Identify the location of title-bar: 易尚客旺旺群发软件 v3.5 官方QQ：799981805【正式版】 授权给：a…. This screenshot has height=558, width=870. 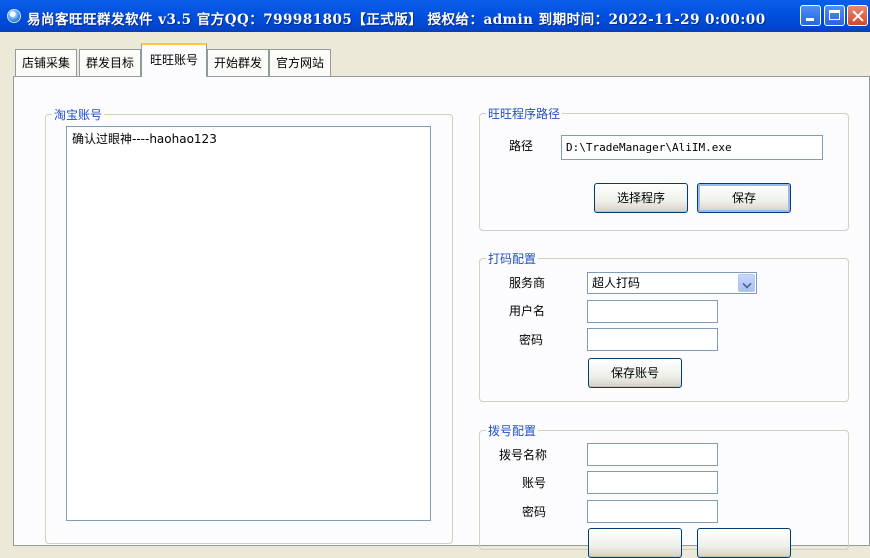
(435, 16).